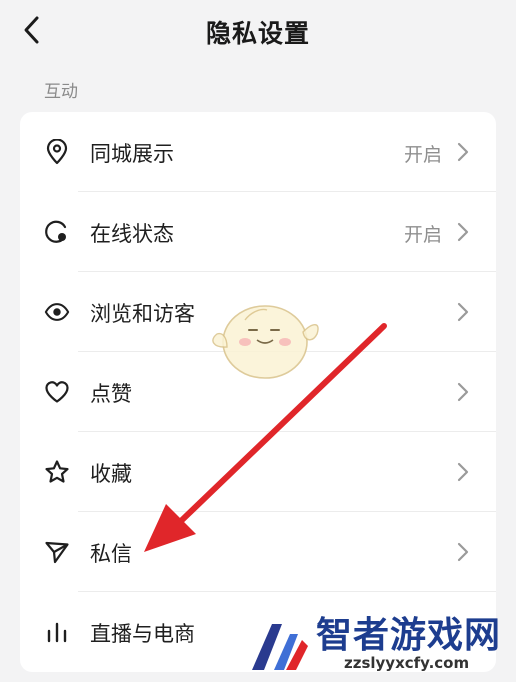 The height and width of the screenshot is (682, 516). What do you see at coordinates (57, 232) in the screenshot?
I see `online-status-icon` at bounding box center [57, 232].